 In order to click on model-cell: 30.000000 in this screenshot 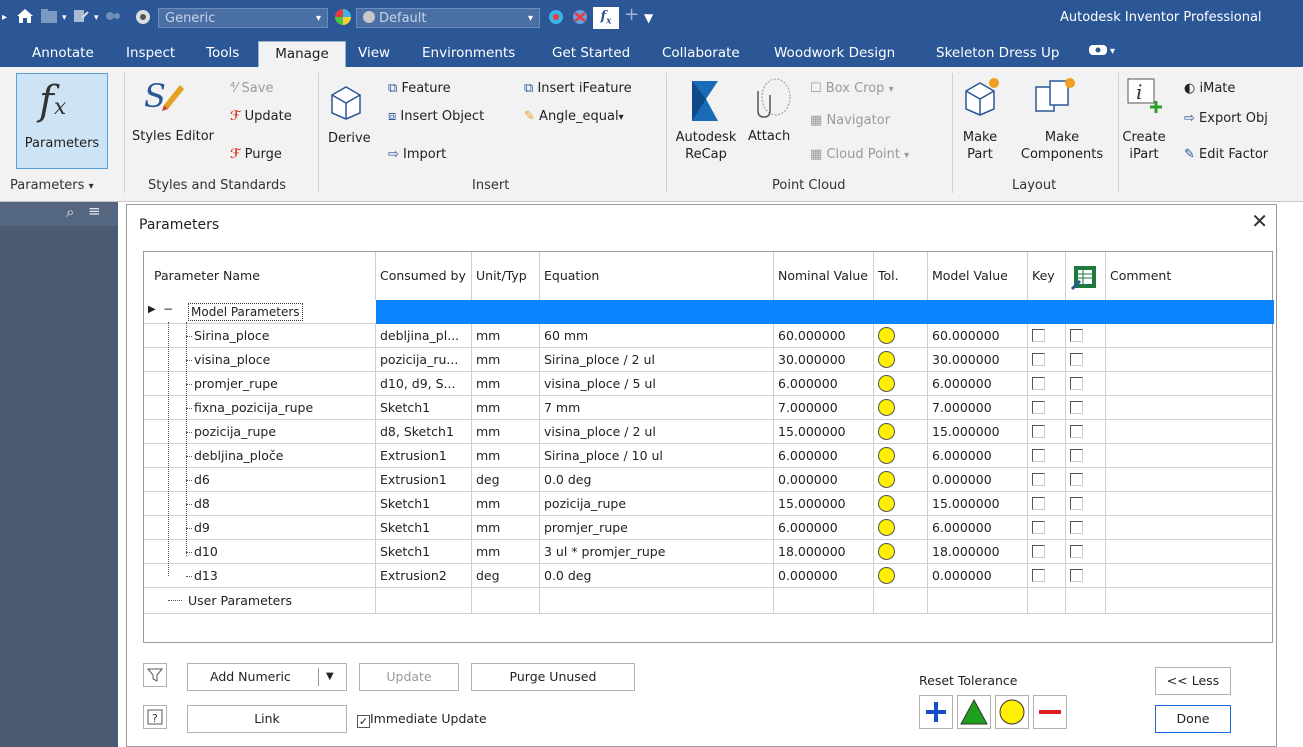, I will do `click(978, 359)`.